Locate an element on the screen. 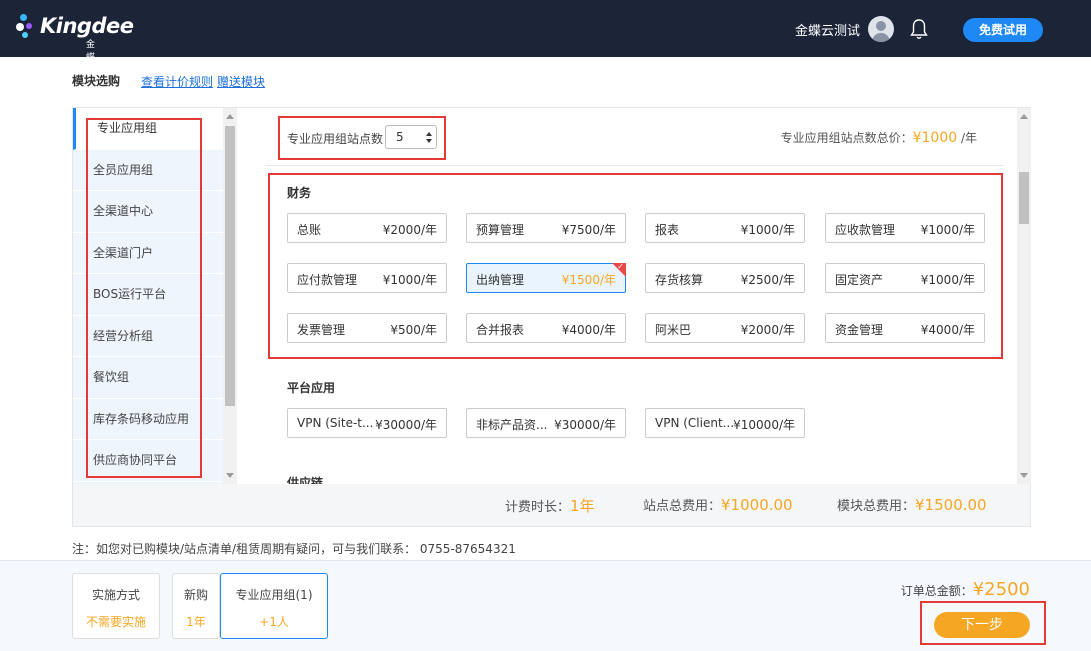 The width and height of the screenshot is (1091, 651). module-price: ¥7500/年 is located at coordinates (588, 230).